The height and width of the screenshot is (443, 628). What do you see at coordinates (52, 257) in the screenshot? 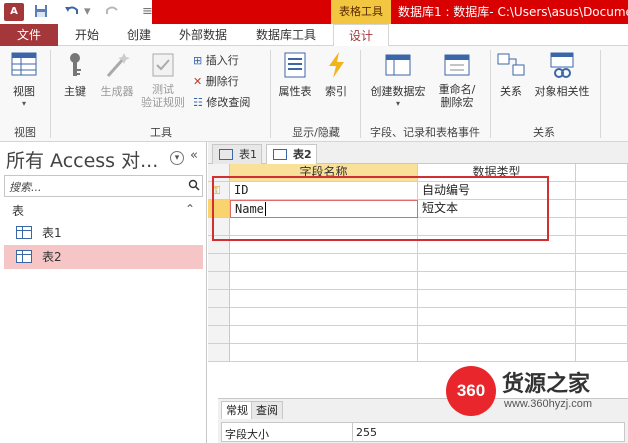
I see `nav-item-label: 表2` at bounding box center [52, 257].